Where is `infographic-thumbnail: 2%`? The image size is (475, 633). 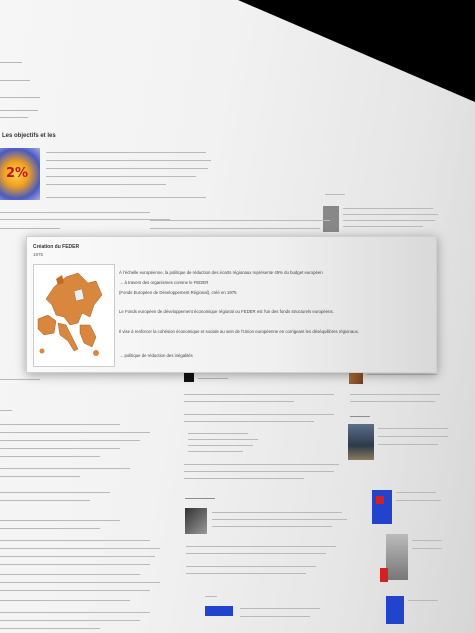
infographic-thumbnail: 2% is located at coordinates (20, 174).